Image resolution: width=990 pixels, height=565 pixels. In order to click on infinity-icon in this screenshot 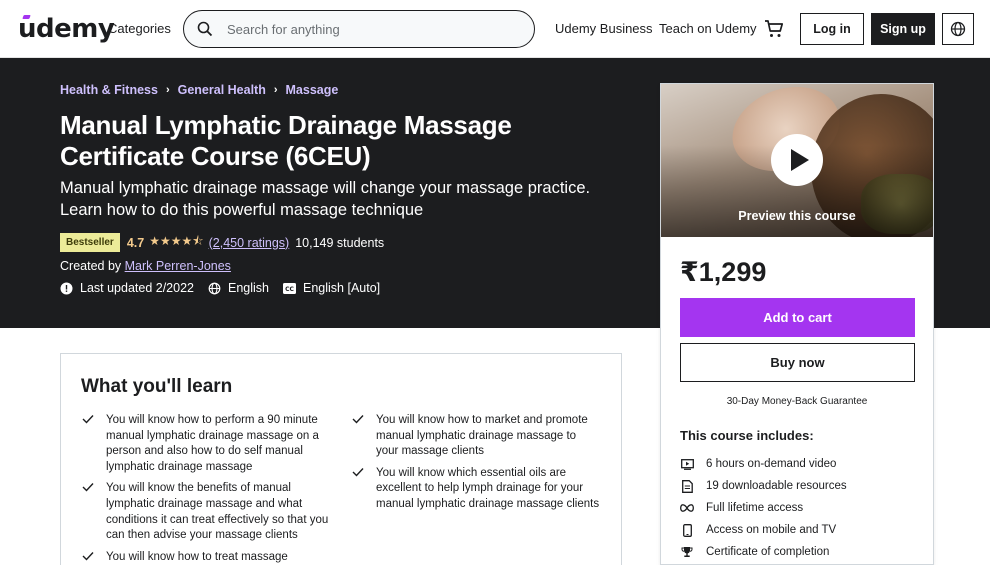, I will do `click(687, 508)`.